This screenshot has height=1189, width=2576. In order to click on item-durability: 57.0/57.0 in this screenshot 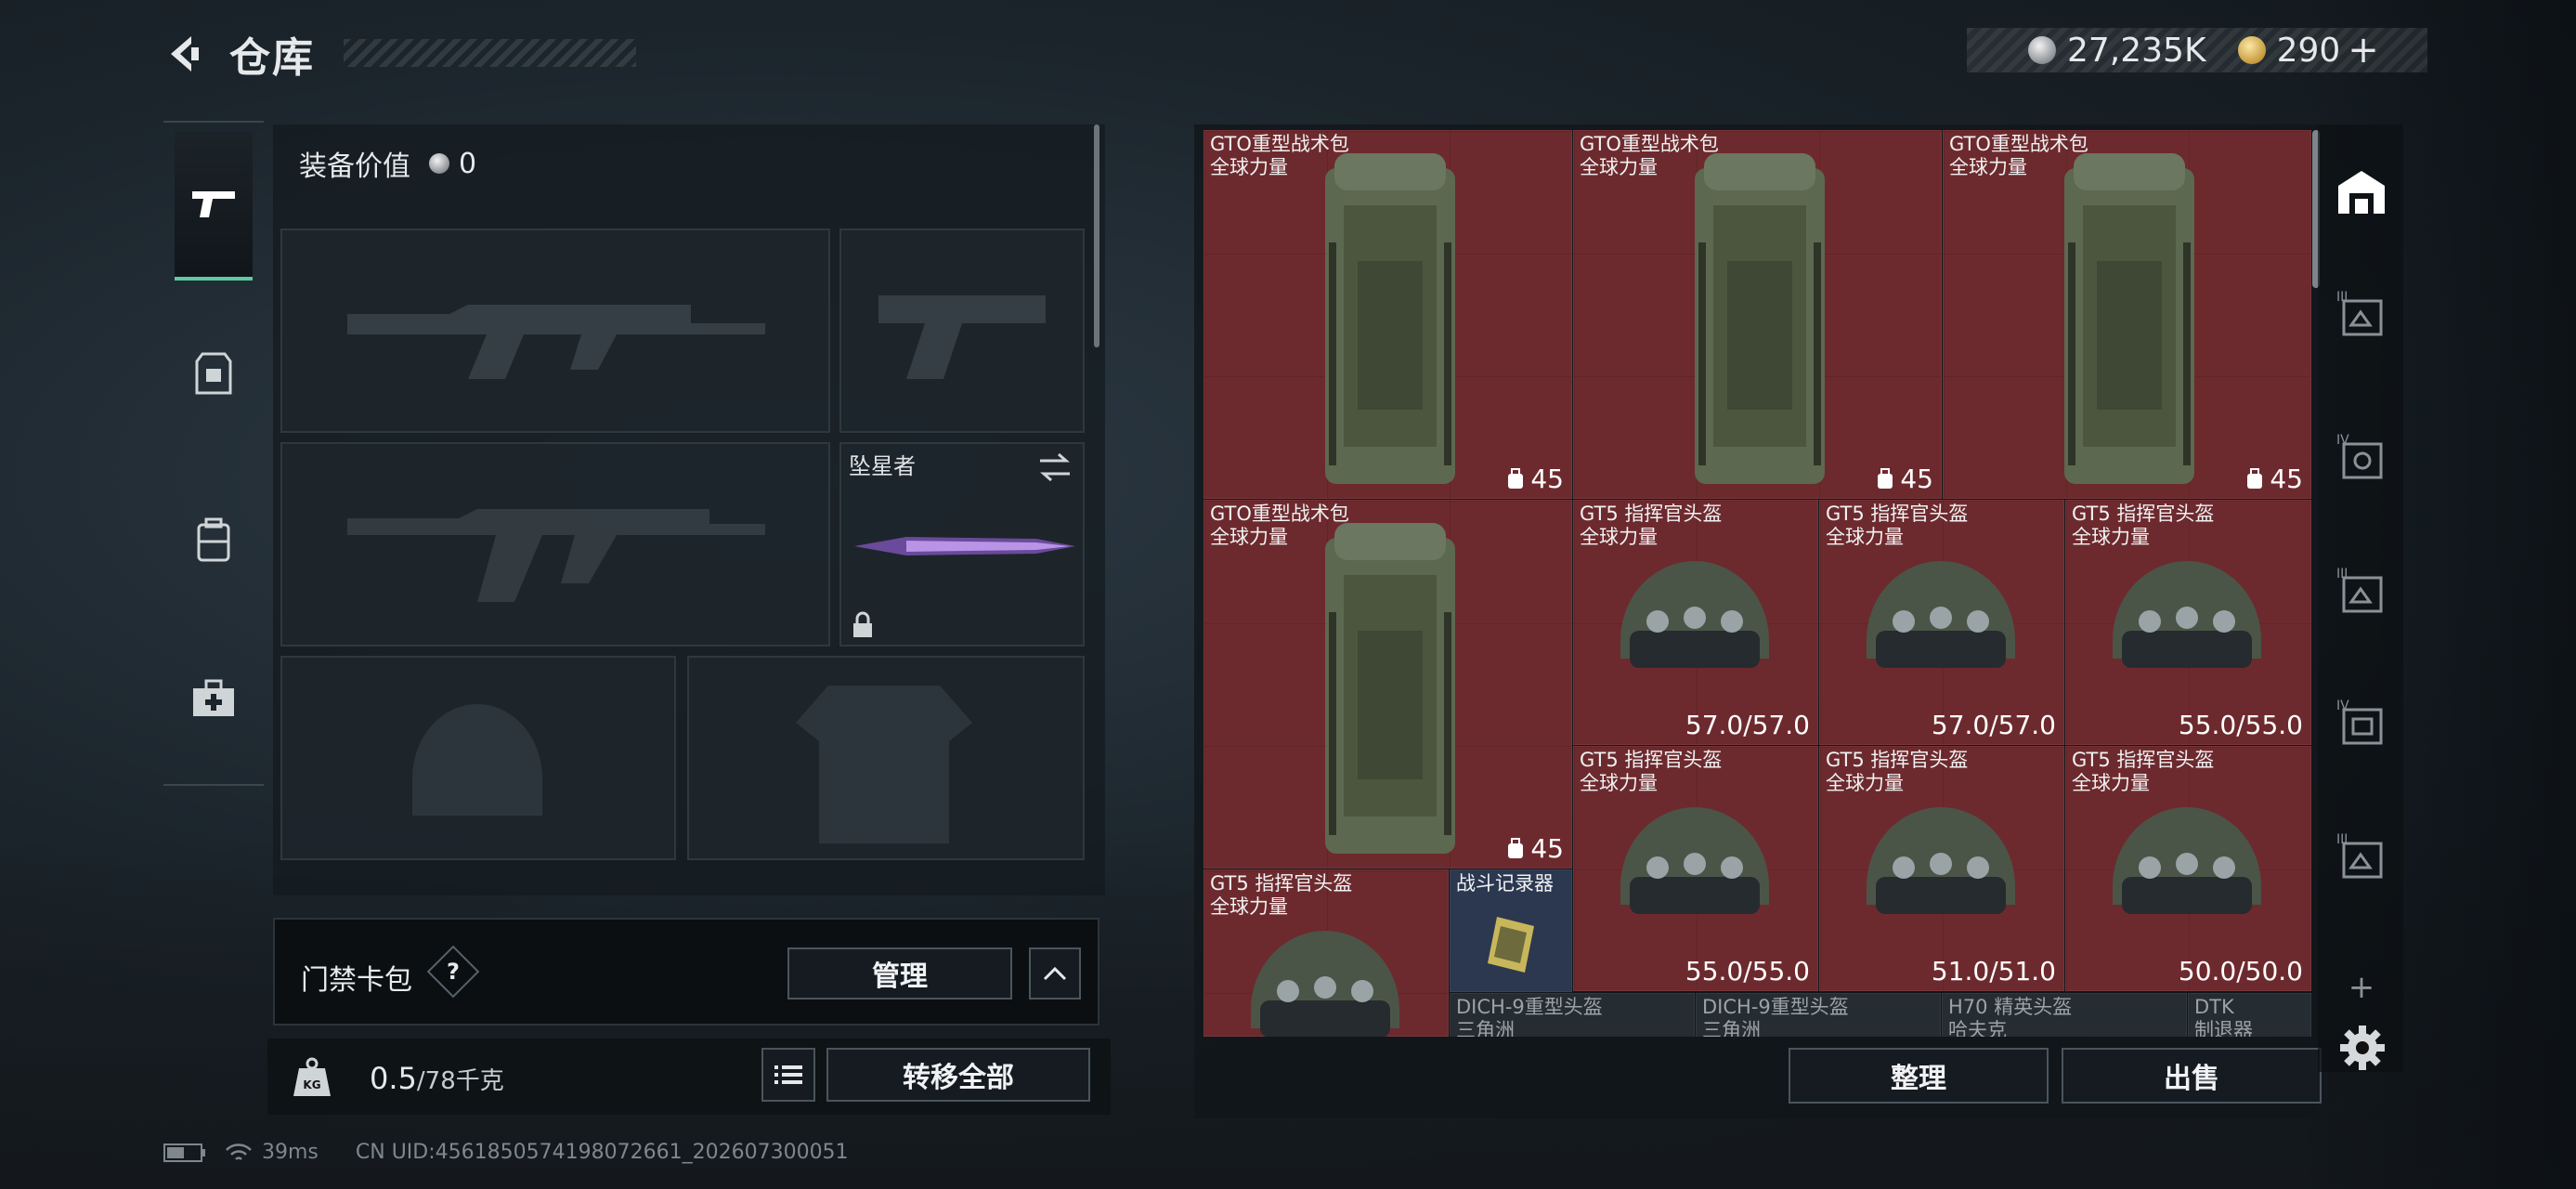, I will do `click(1994, 725)`.